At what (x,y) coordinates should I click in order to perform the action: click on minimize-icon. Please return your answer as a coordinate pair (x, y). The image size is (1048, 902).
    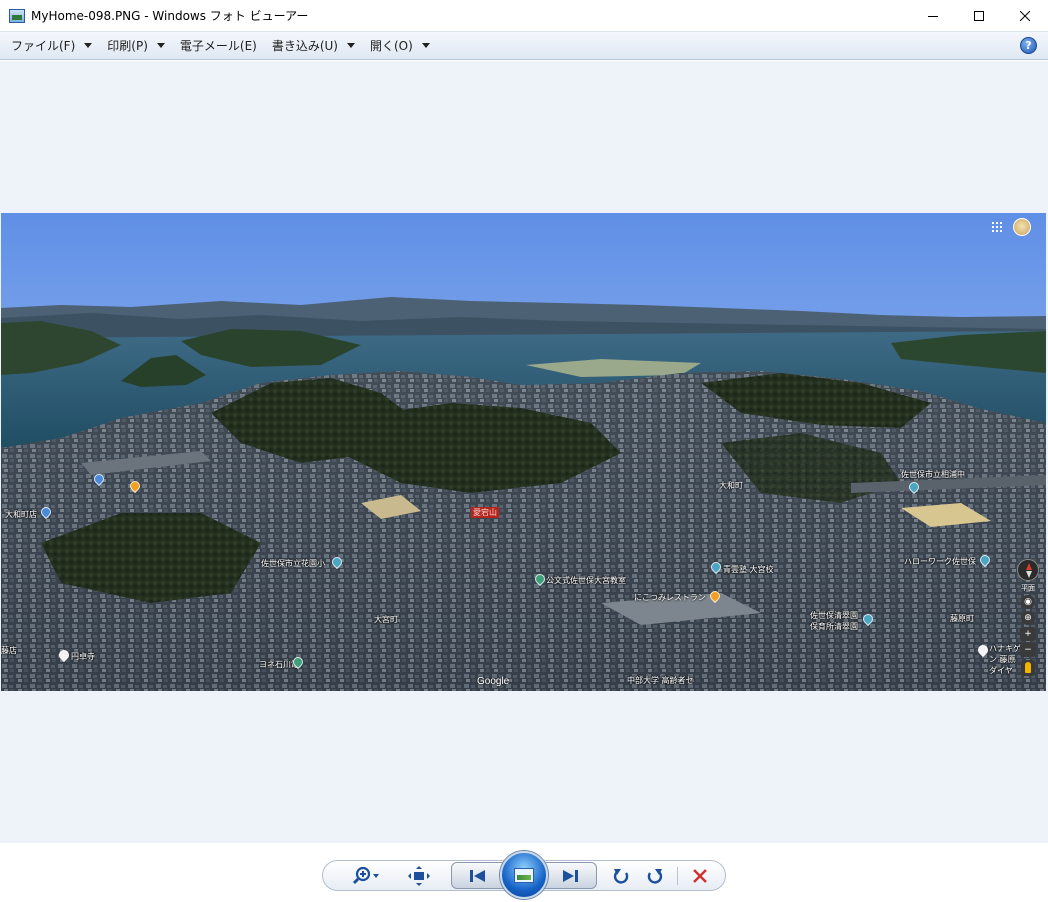
    Looking at the image, I should click on (933, 16).